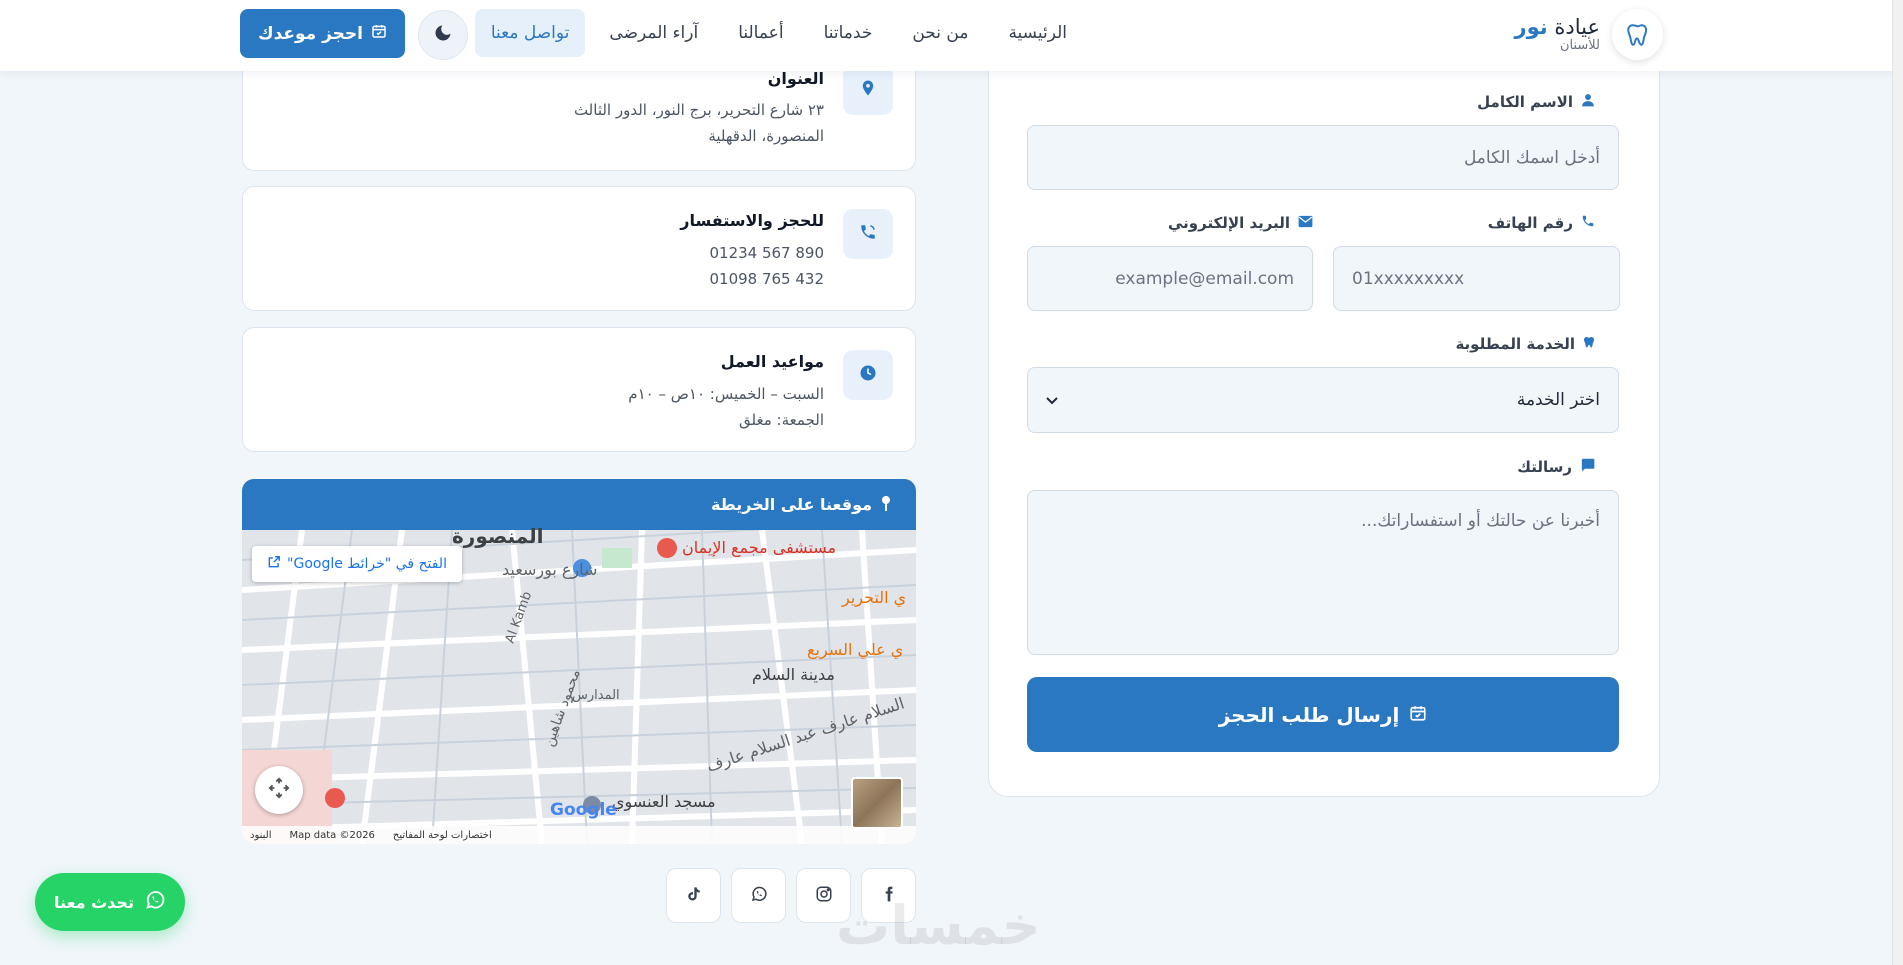 Image resolution: width=1903 pixels, height=965 pixels. I want to click on full-name-input: أدخل اسمك الكامل, so click(1323, 157).